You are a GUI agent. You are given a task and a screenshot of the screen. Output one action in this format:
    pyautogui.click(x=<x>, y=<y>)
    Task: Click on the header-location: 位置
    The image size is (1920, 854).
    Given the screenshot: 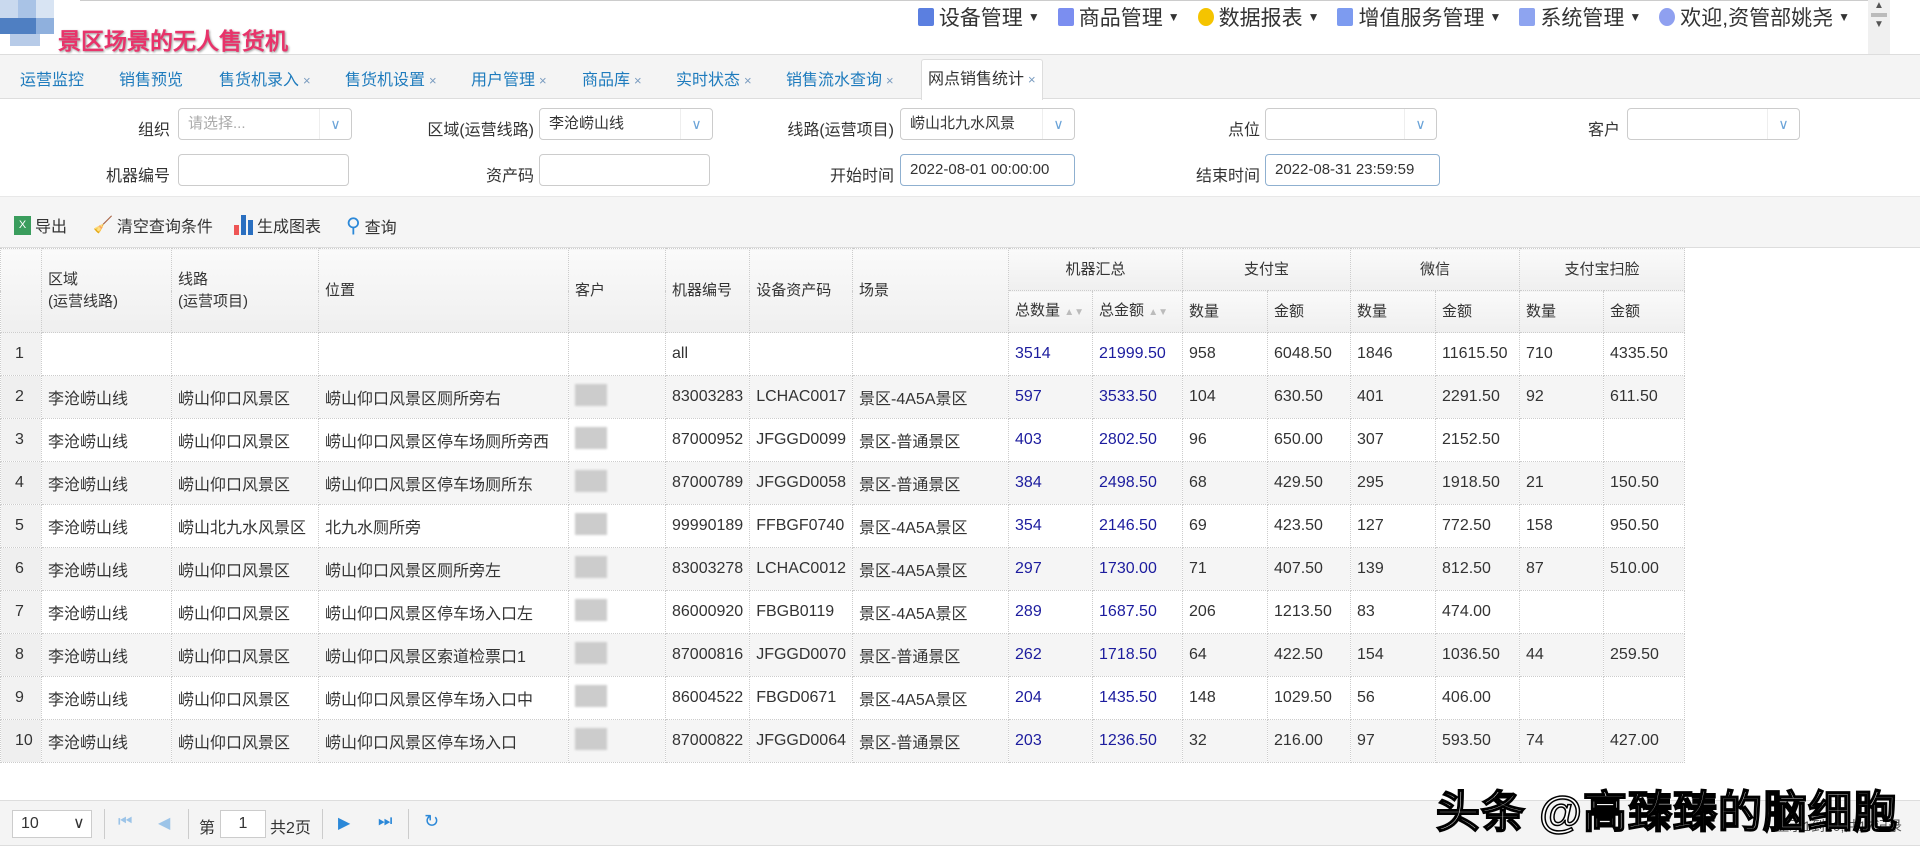 What is the action you would take?
    pyautogui.click(x=443, y=290)
    